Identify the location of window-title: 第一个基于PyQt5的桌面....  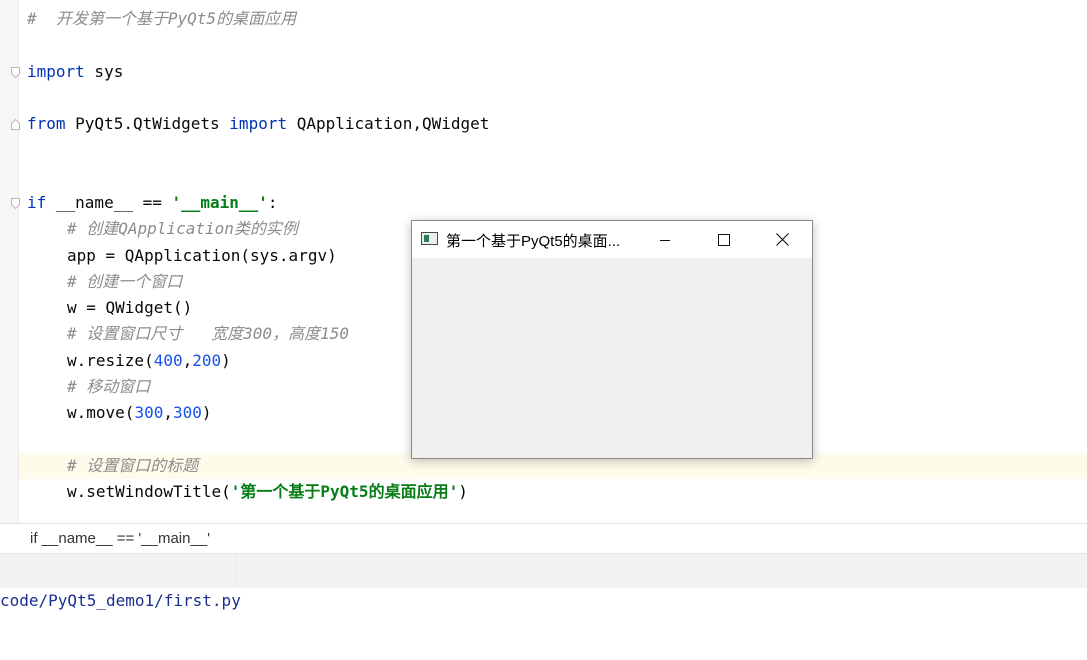
(533, 241).